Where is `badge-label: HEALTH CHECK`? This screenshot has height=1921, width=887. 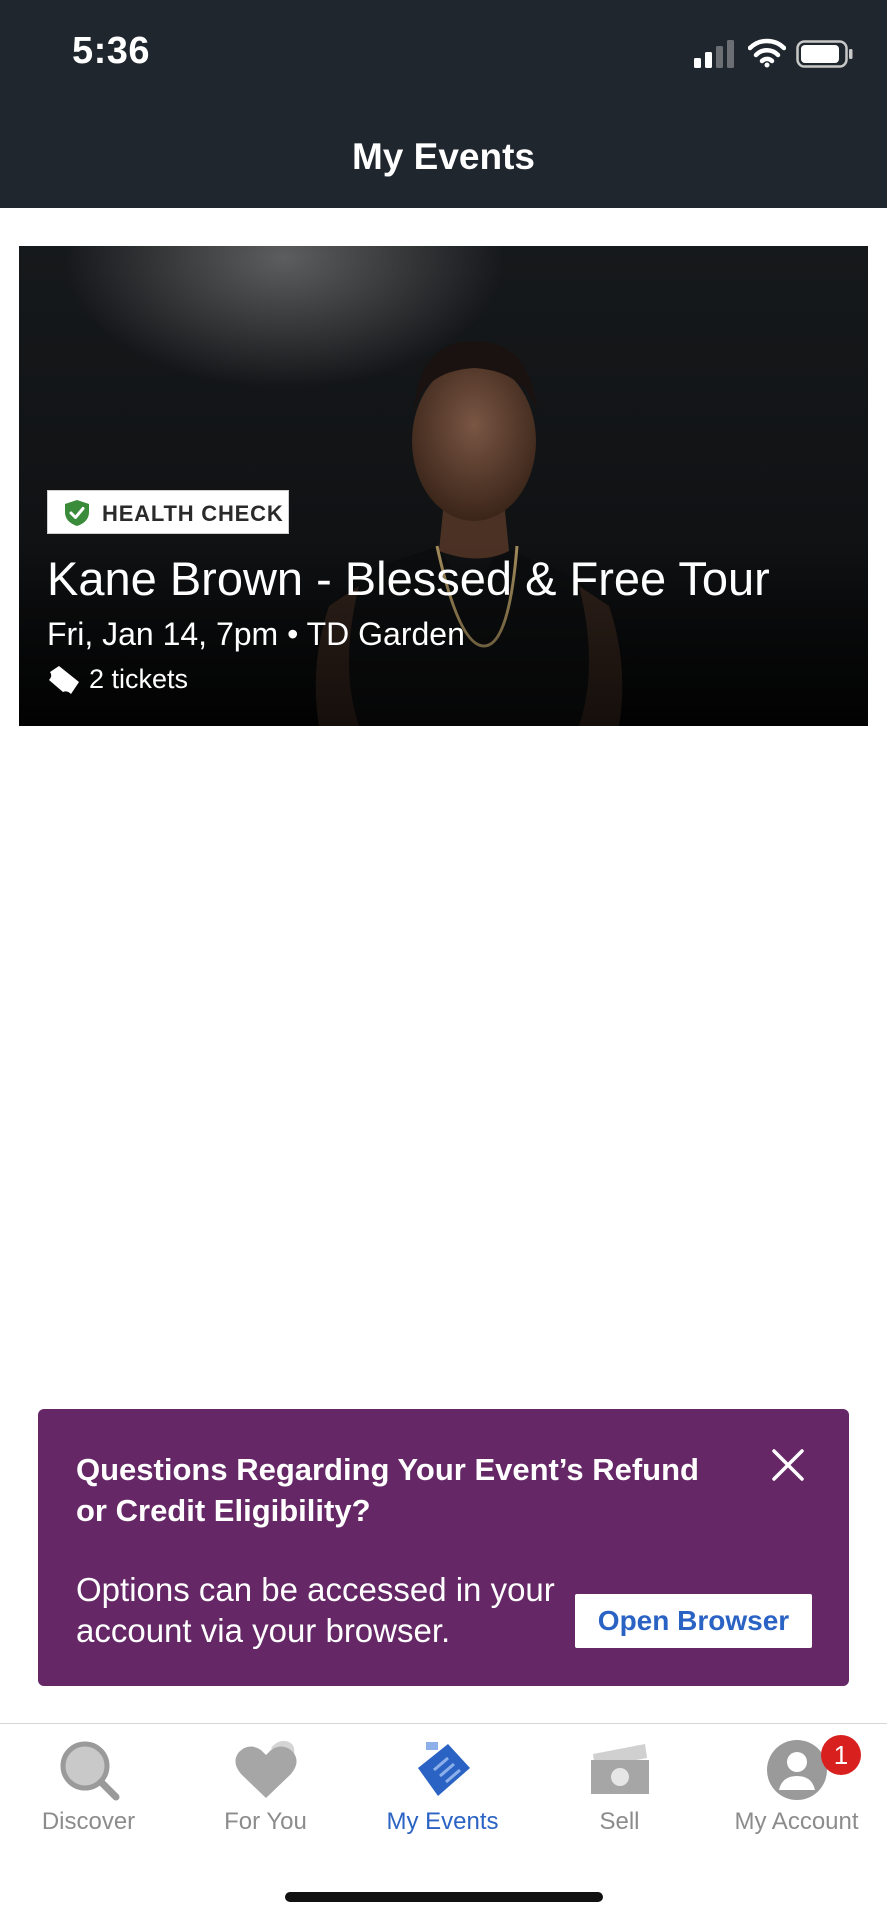
badge-label: HEALTH CHECK is located at coordinates (193, 513).